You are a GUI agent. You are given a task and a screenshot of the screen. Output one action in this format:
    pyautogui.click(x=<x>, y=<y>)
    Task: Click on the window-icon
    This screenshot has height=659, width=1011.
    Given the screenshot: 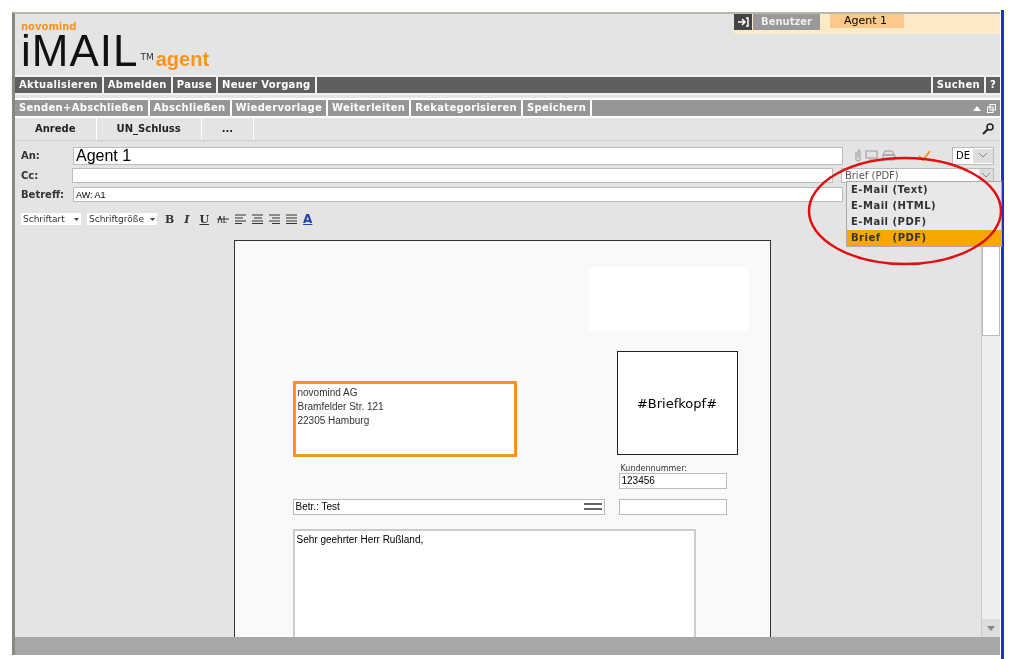 What is the action you would take?
    pyautogui.click(x=991, y=108)
    